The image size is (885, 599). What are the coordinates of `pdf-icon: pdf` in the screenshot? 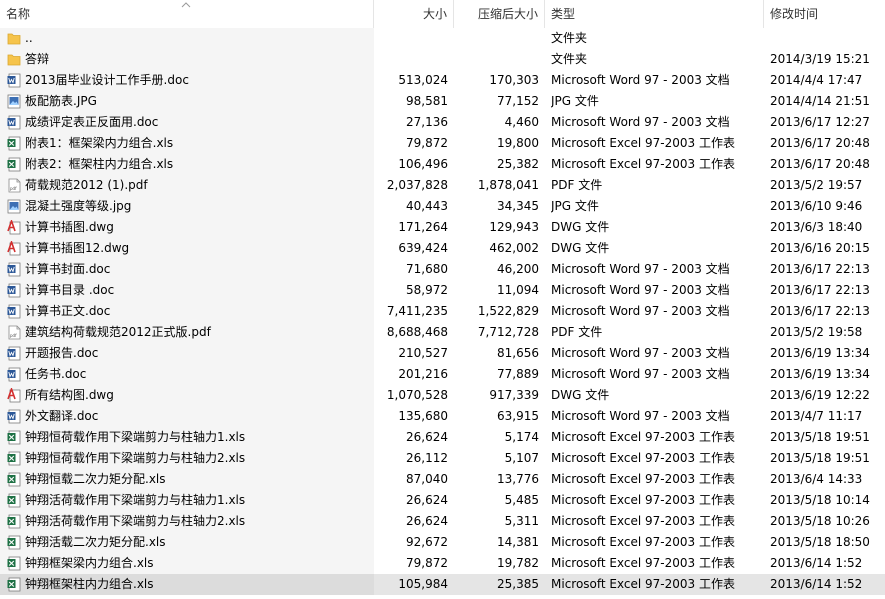 It's located at (14, 185).